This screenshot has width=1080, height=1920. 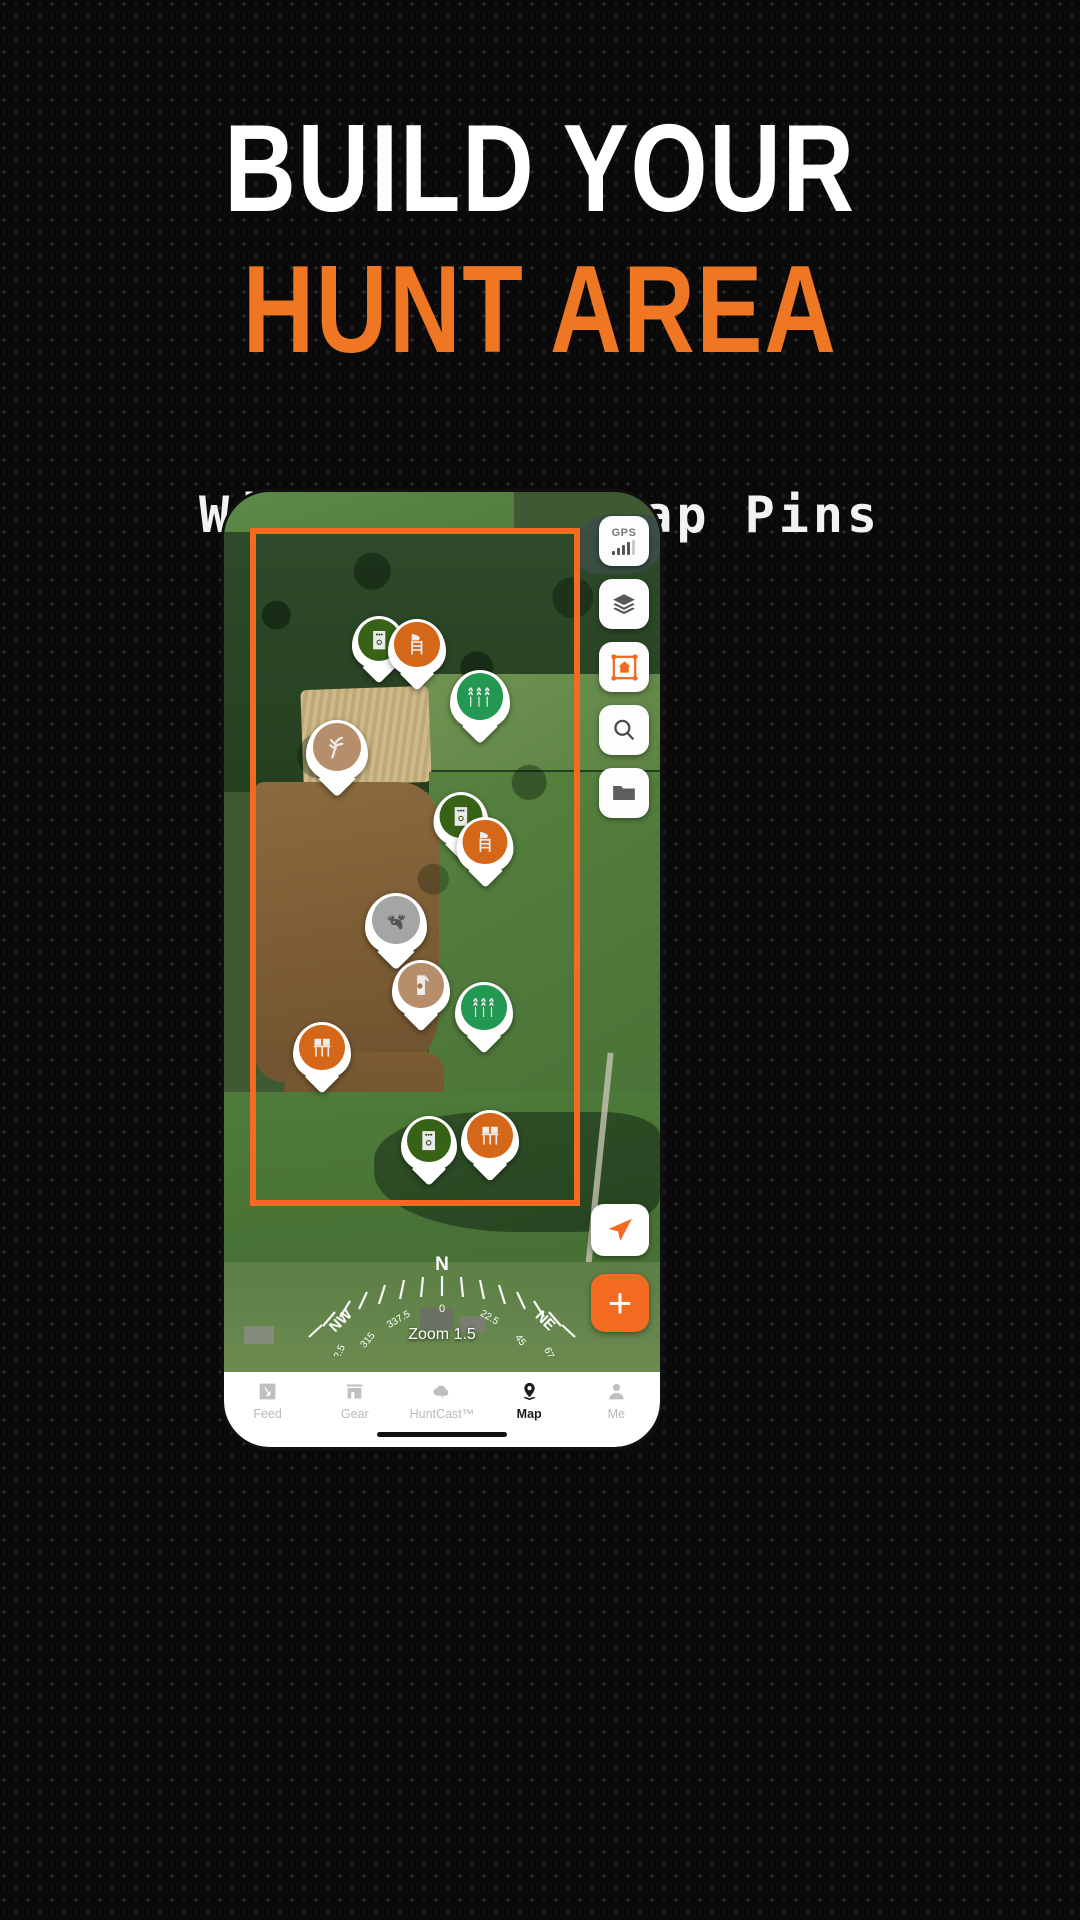 I want to click on deer-head-icon, so click(x=396, y=922).